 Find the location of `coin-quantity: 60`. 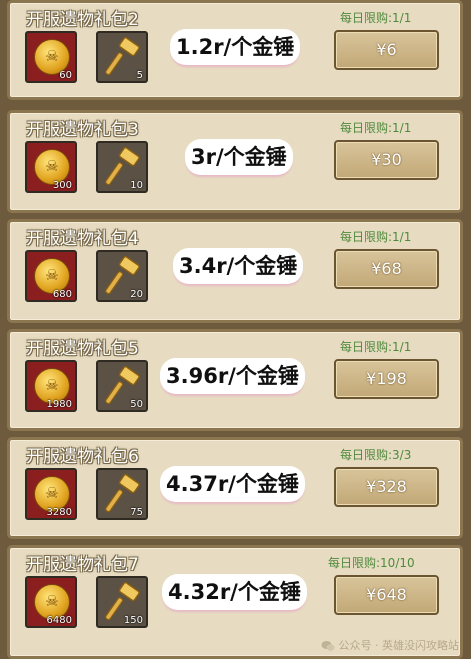

coin-quantity: 60 is located at coordinates (65, 75).